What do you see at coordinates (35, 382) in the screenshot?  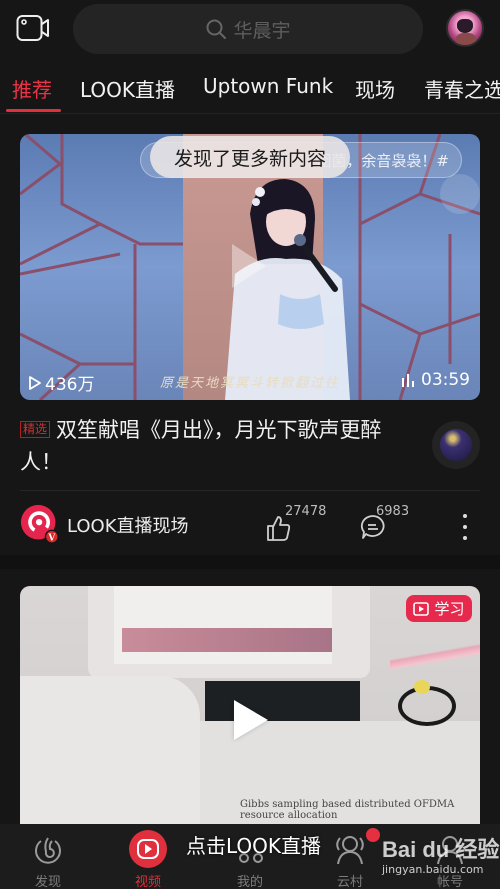 I see `play-count-icon` at bounding box center [35, 382].